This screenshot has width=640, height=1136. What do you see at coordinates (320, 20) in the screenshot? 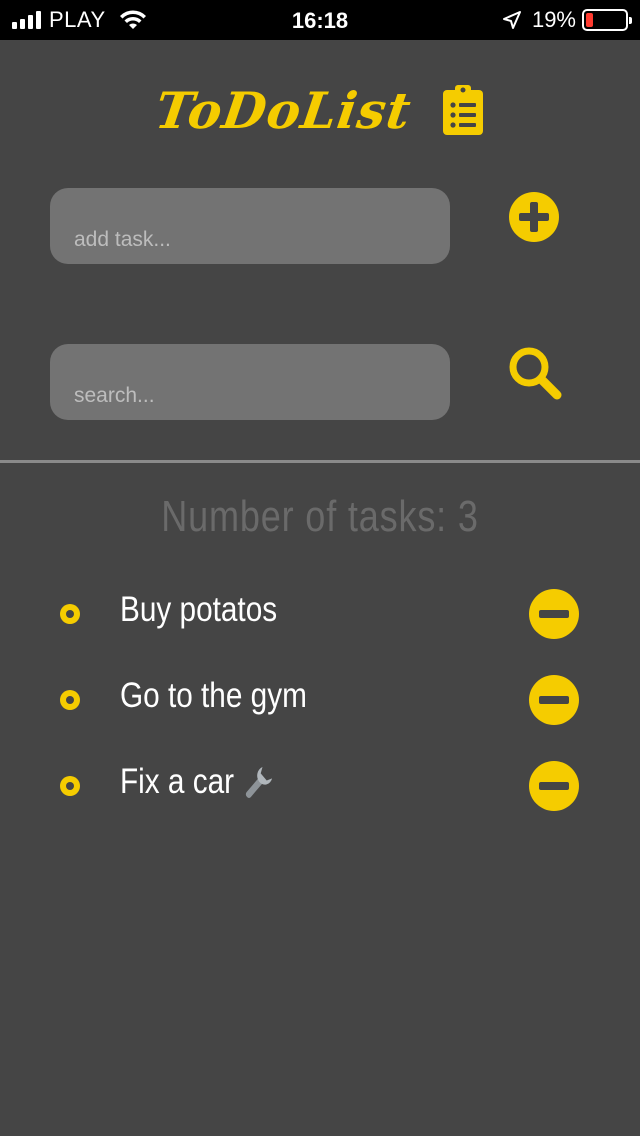
I see `status-bar: PLAY 16:18 19%` at bounding box center [320, 20].